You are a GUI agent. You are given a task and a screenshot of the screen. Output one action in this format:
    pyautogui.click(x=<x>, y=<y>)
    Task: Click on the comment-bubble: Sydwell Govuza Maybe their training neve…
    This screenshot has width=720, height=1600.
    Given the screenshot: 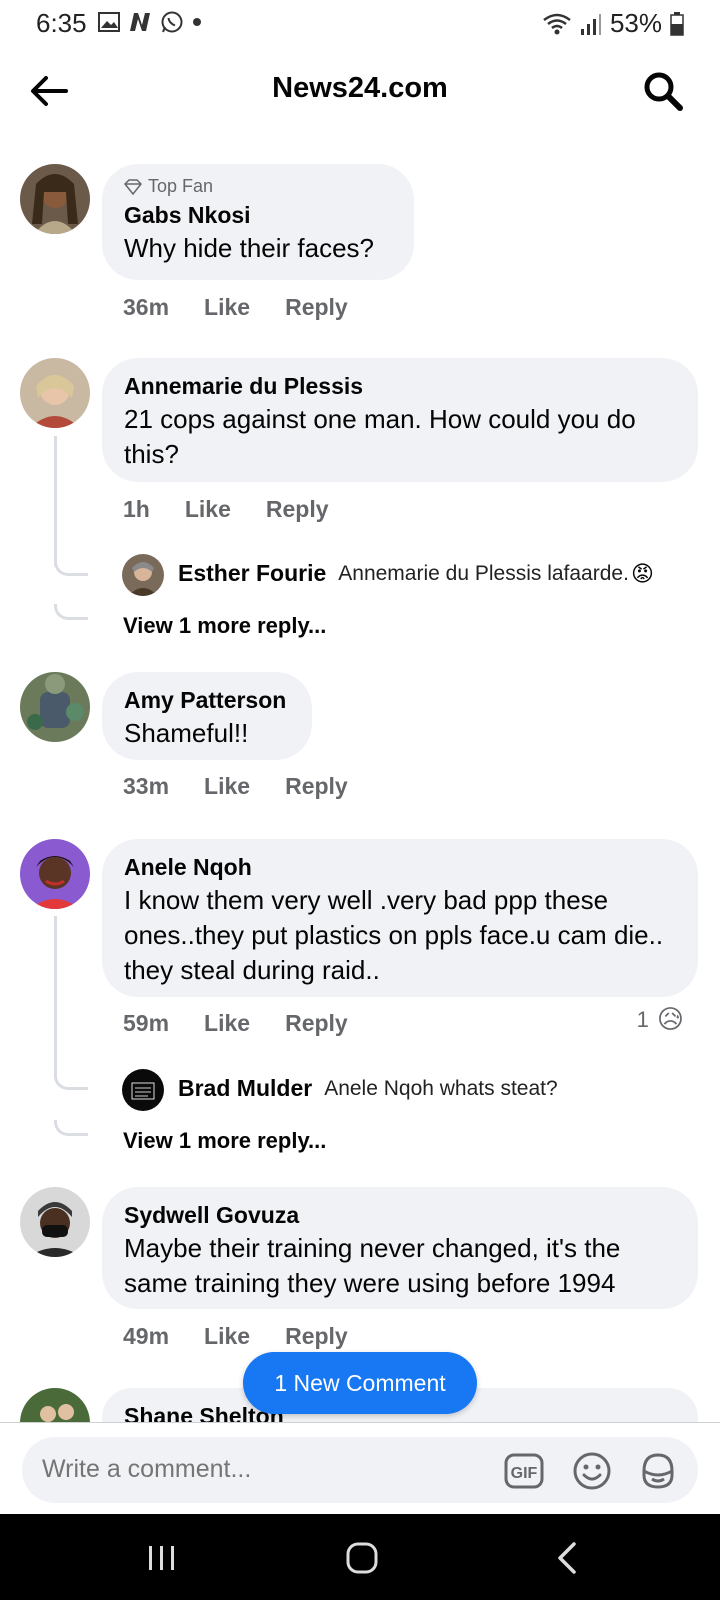 What is the action you would take?
    pyautogui.click(x=400, y=1248)
    